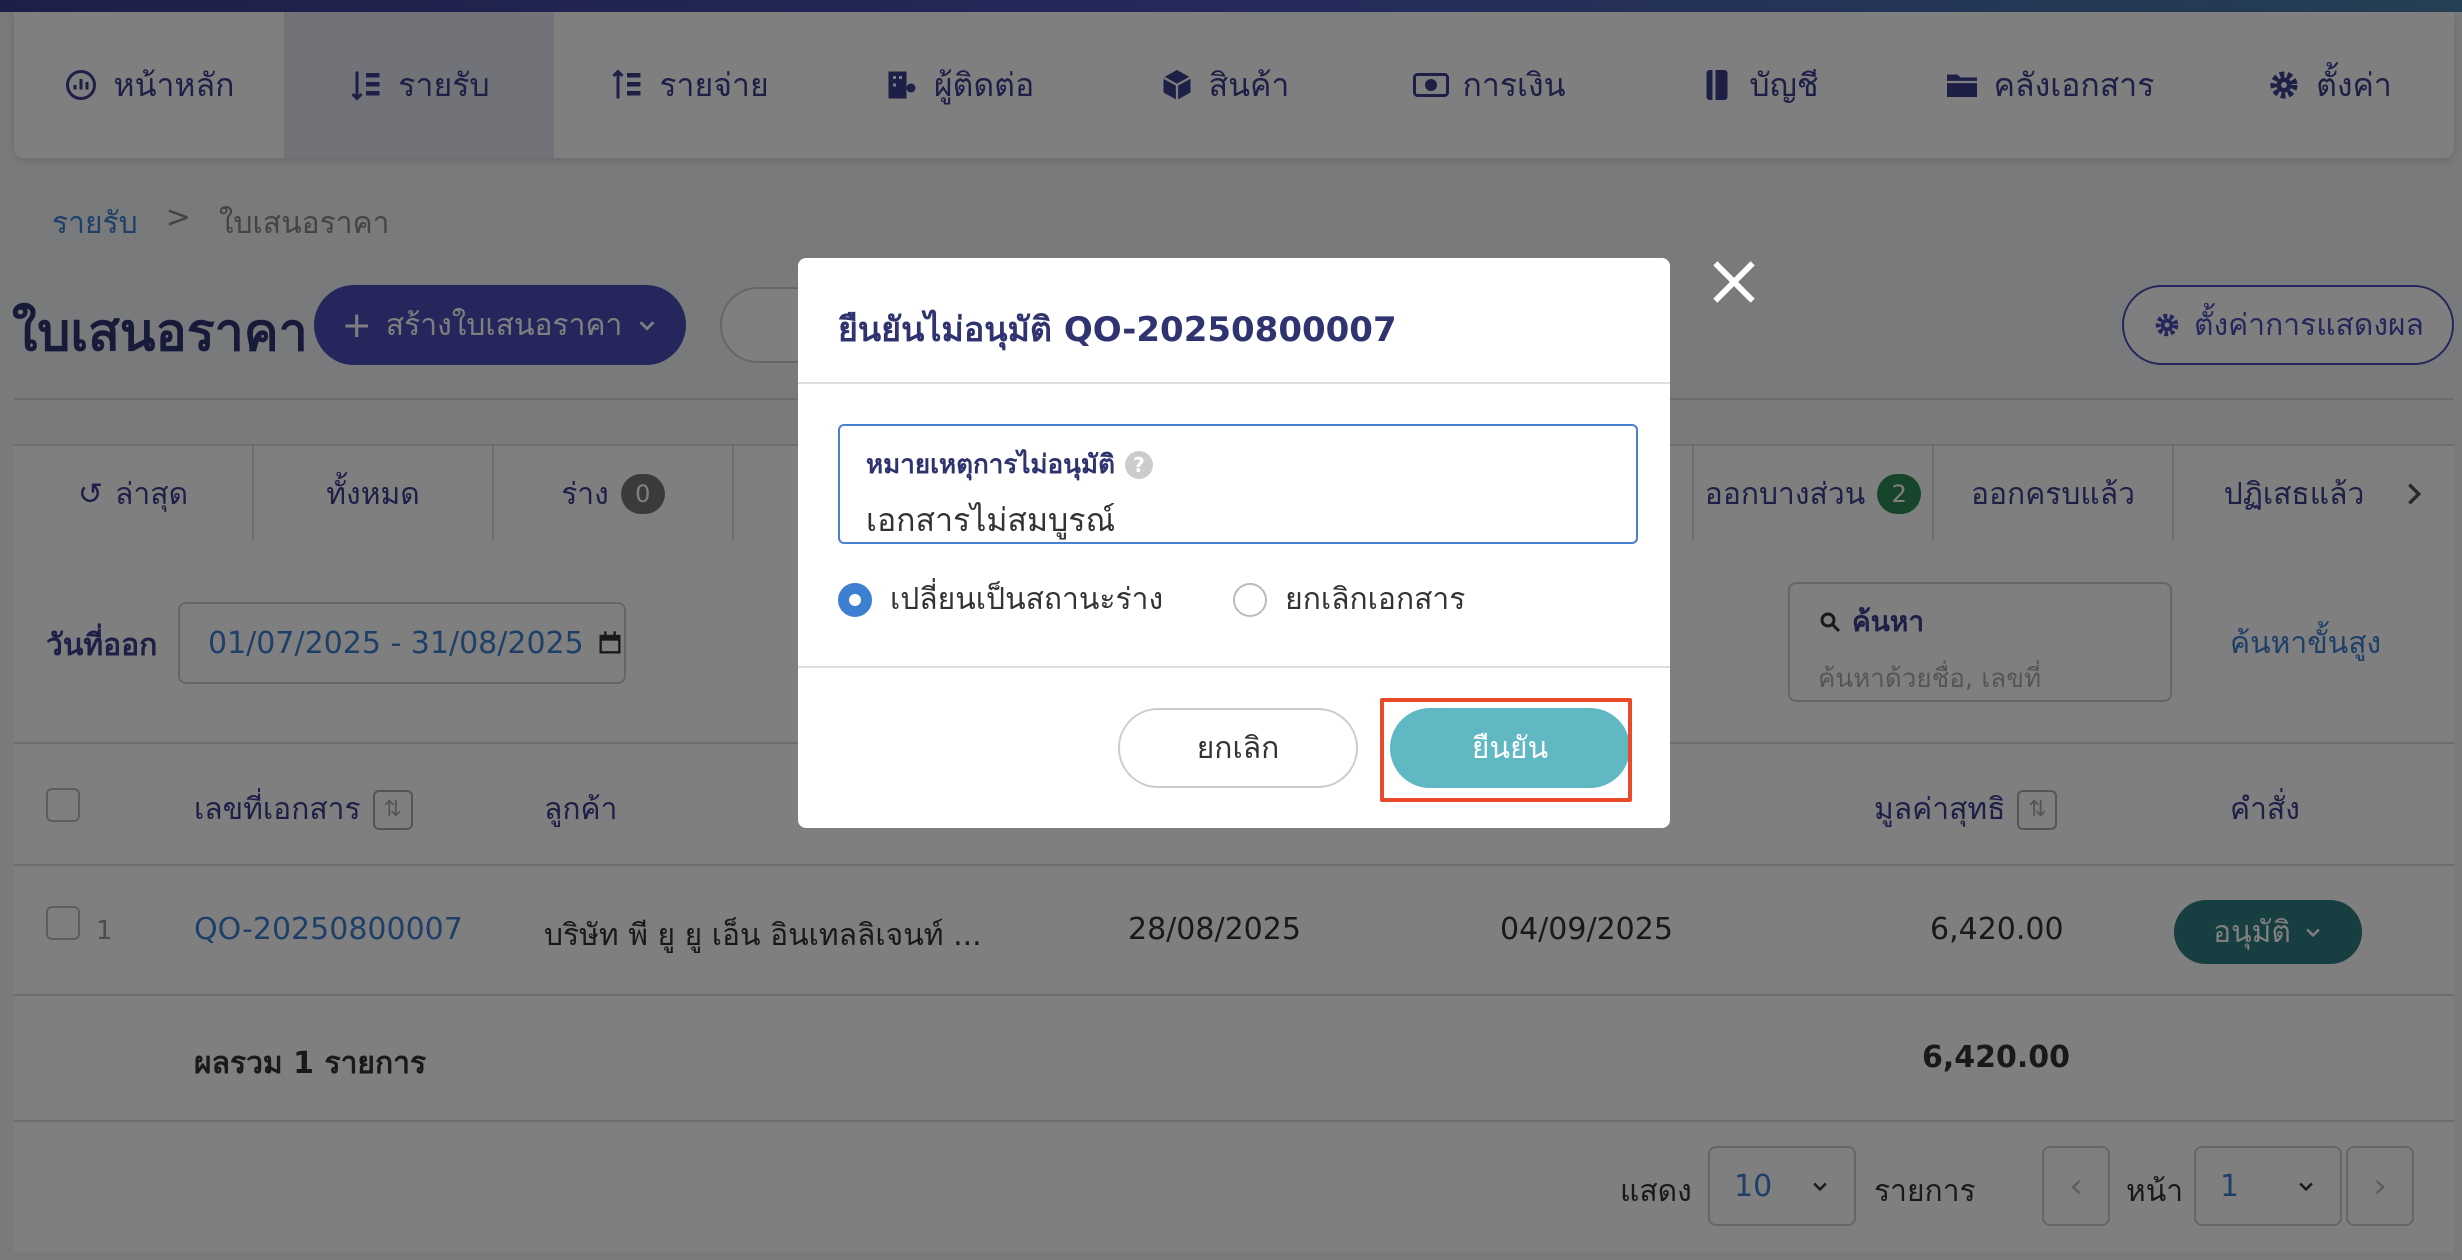 The height and width of the screenshot is (1260, 2462). What do you see at coordinates (1138, 464) in the screenshot?
I see `help-icon: ?` at bounding box center [1138, 464].